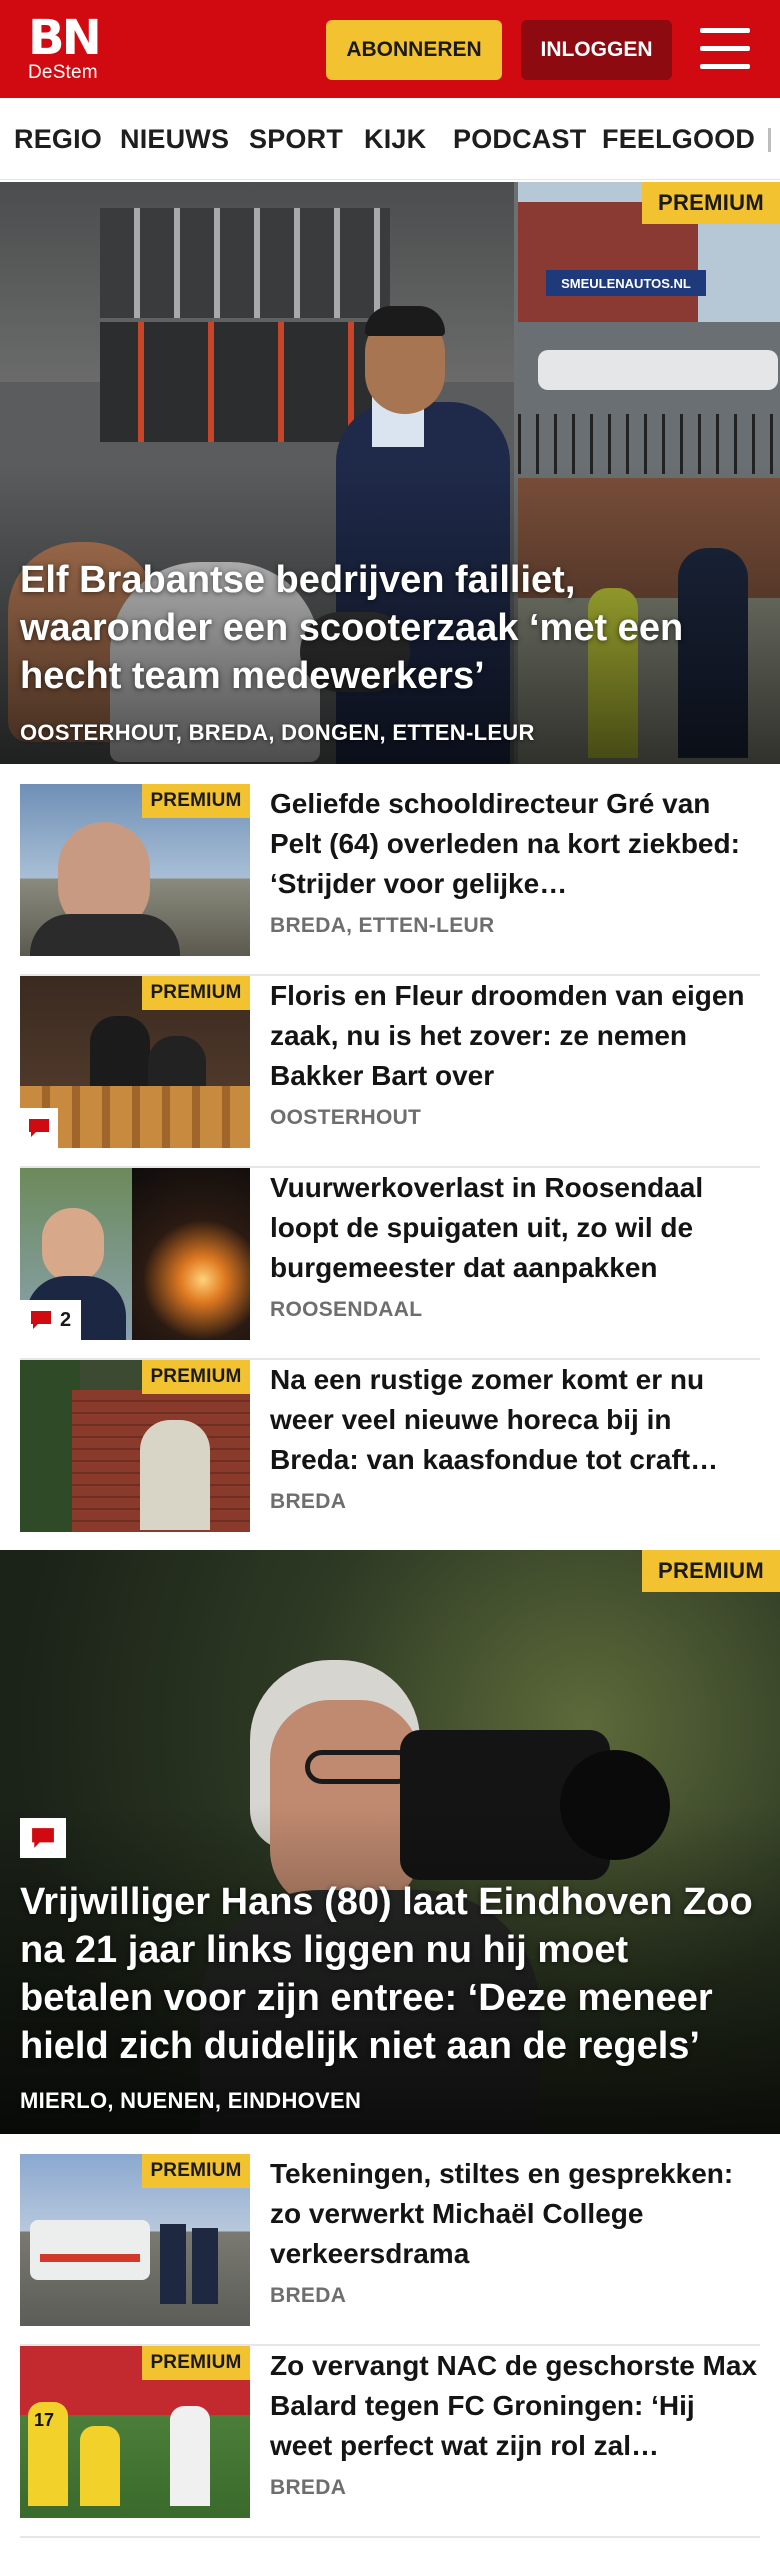  What do you see at coordinates (658, 370) in the screenshot?
I see `parked-car` at bounding box center [658, 370].